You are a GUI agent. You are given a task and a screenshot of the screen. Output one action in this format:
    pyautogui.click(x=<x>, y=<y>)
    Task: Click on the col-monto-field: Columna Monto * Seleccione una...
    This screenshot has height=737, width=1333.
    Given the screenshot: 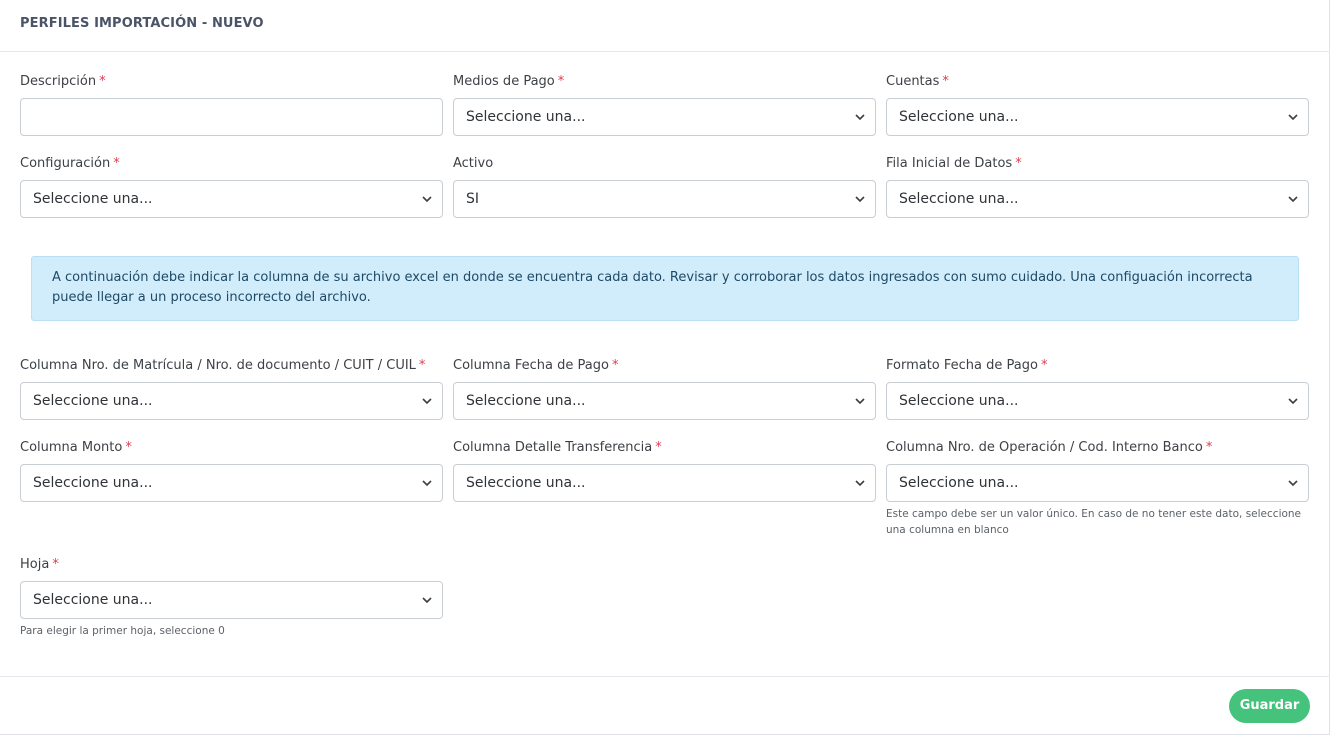 What is the action you would take?
    pyautogui.click(x=231, y=470)
    